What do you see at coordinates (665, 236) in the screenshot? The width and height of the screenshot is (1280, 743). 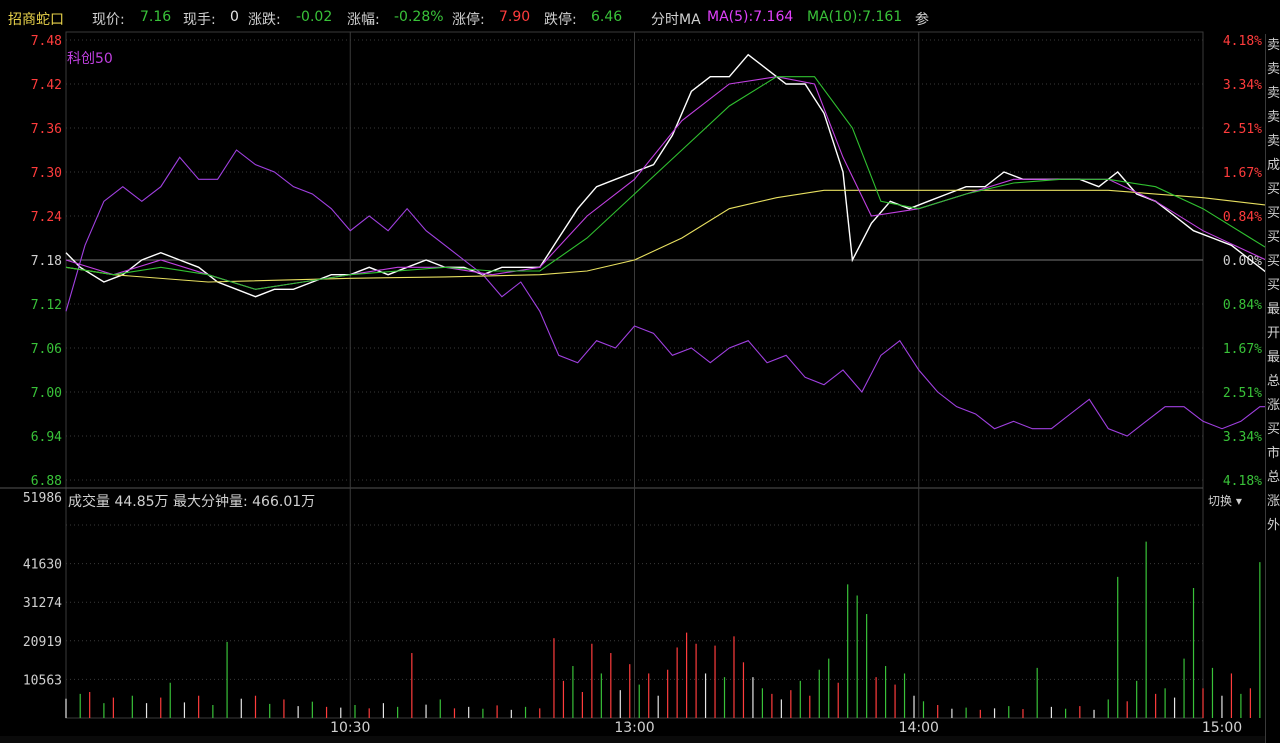 I see `series-line-avg` at bounding box center [665, 236].